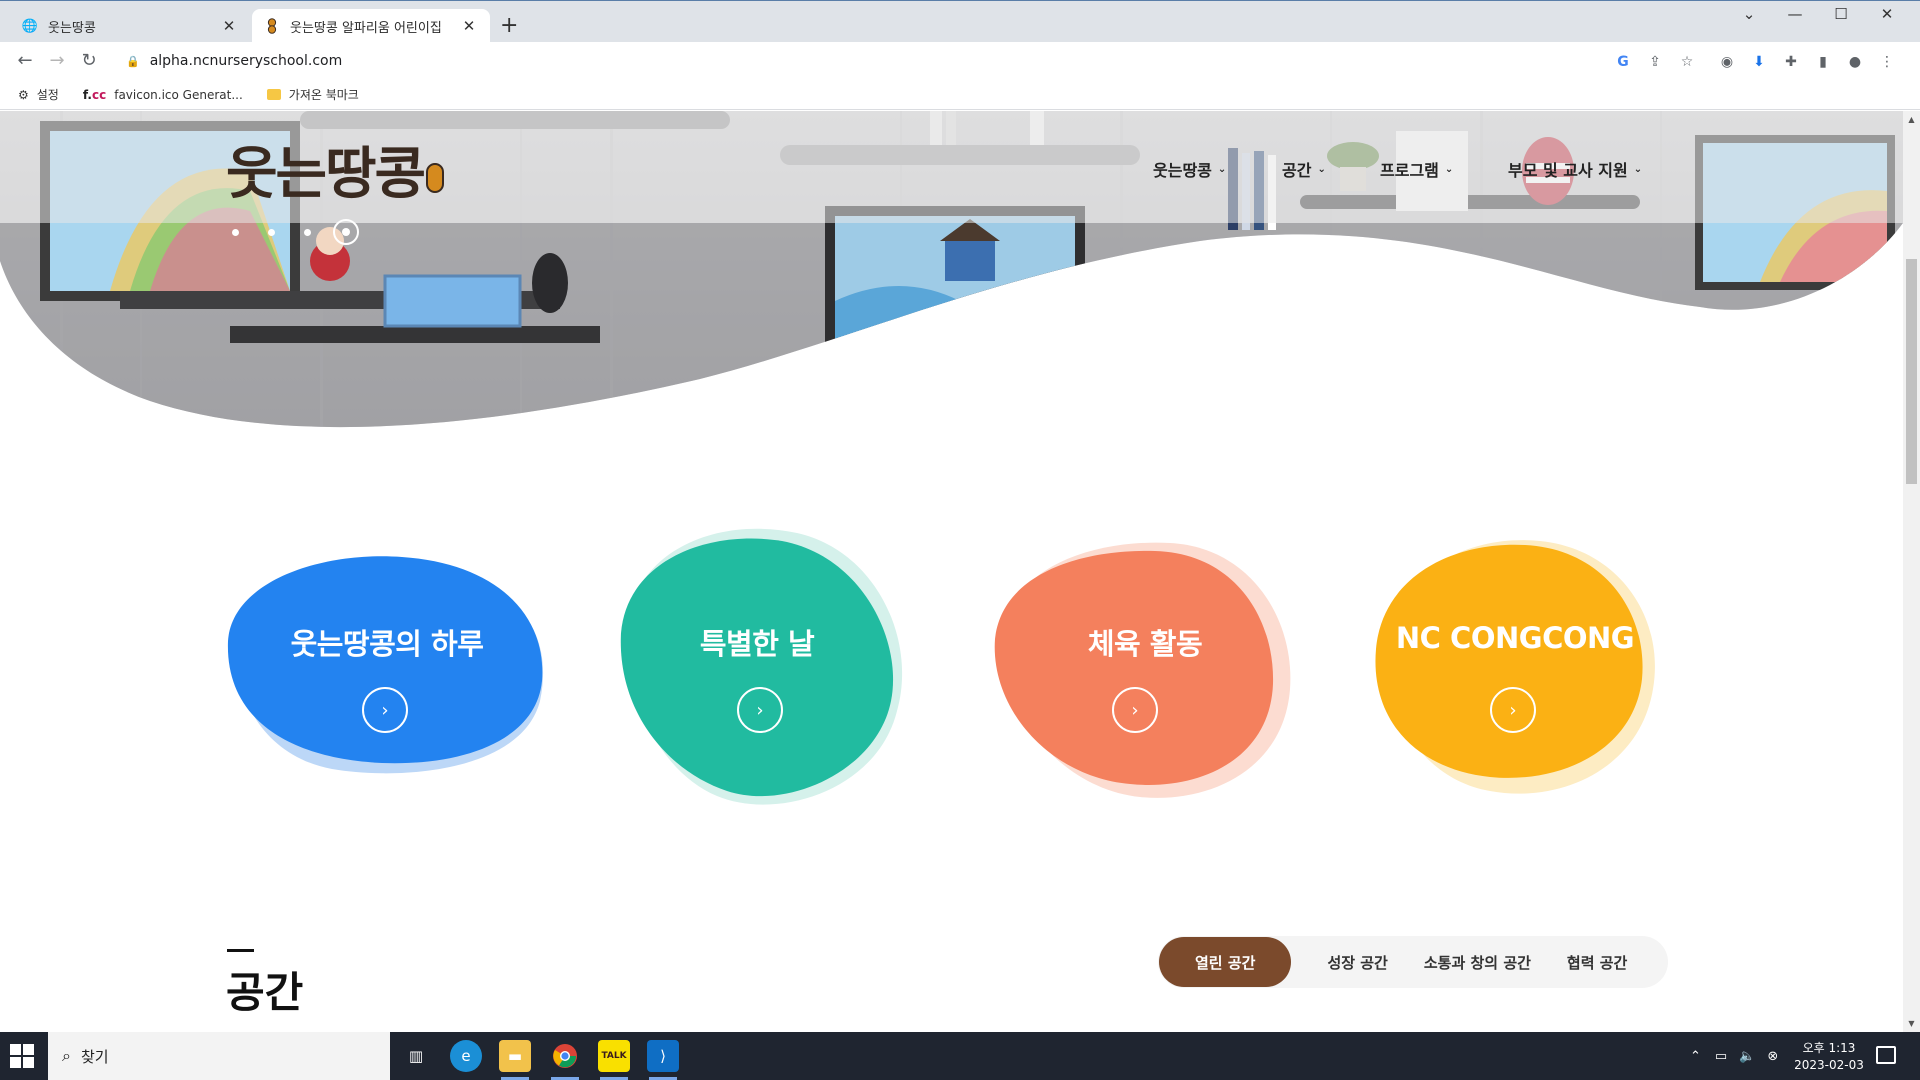 Image resolution: width=1920 pixels, height=1080 pixels. What do you see at coordinates (509, 26) in the screenshot?
I see `new-tab-button: +` at bounding box center [509, 26].